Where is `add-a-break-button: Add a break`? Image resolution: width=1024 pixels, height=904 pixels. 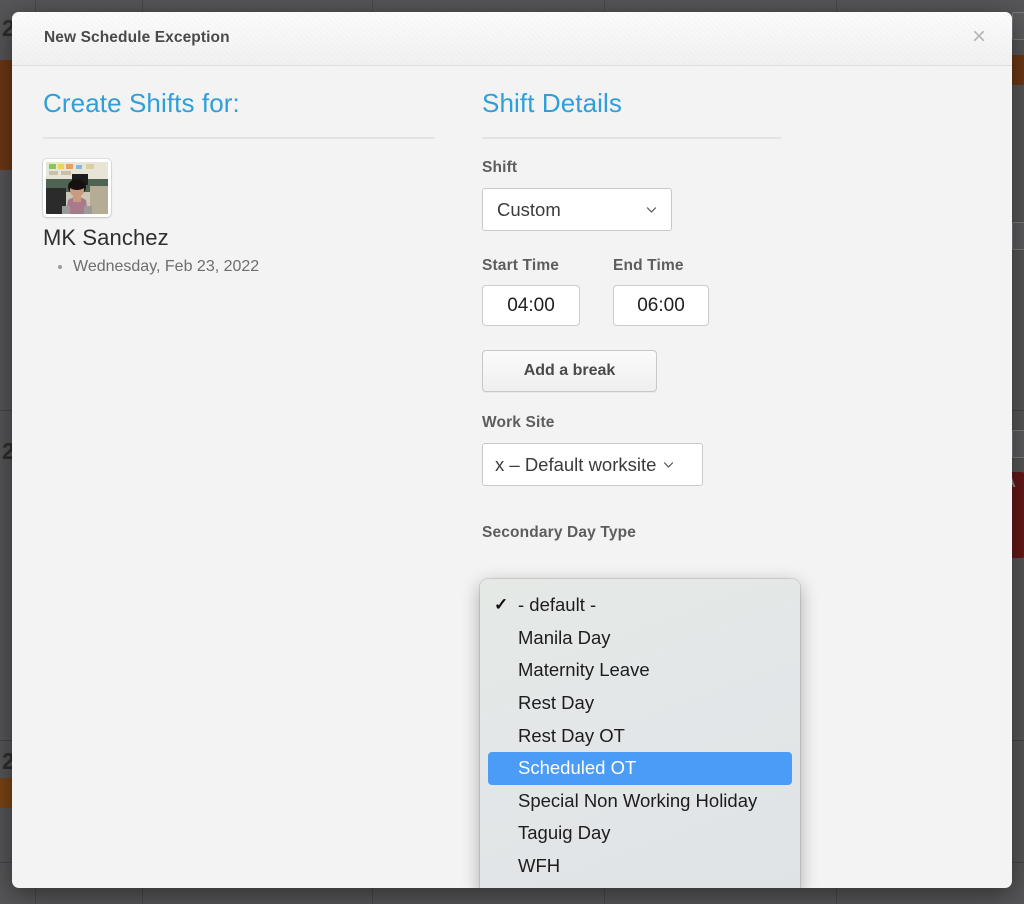 add-a-break-button: Add a break is located at coordinates (569, 371).